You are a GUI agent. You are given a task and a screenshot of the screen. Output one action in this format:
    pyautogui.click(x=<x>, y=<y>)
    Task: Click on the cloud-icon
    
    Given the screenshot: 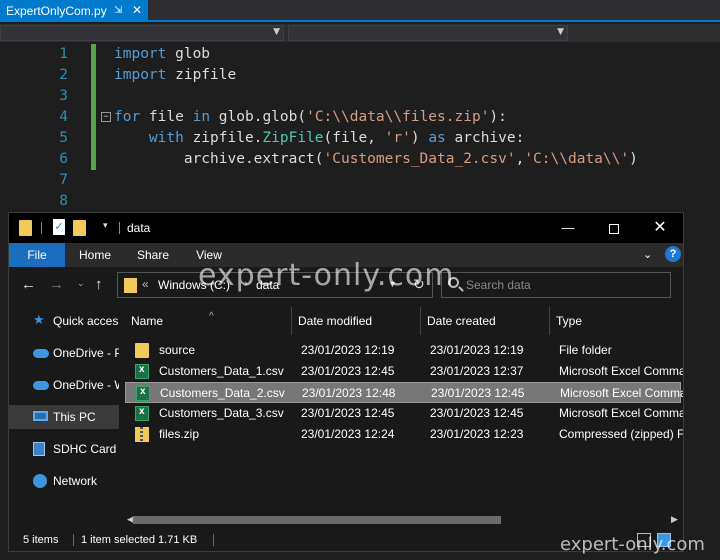 What is the action you would take?
    pyautogui.click(x=41, y=353)
    